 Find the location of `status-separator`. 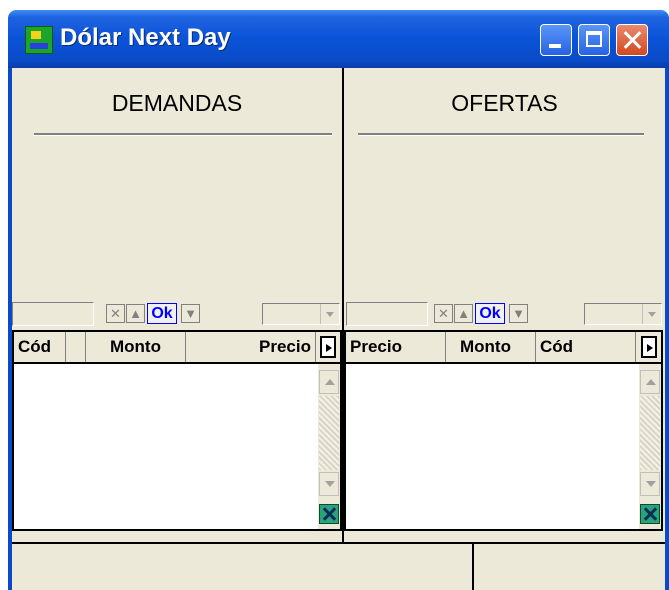

status-separator is located at coordinates (473, 567).